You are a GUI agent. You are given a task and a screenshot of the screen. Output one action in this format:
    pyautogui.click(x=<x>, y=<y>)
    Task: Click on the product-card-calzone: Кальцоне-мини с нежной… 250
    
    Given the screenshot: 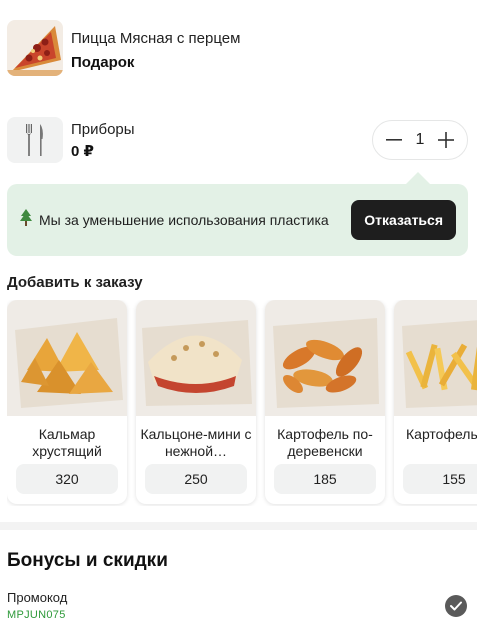 What is the action you would take?
    pyautogui.click(x=196, y=402)
    